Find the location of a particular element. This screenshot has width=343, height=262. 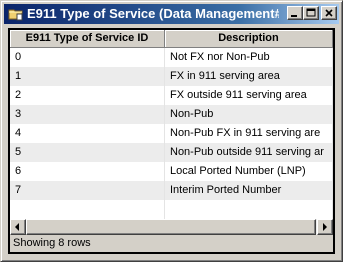

minimize-button is located at coordinates (295, 13).